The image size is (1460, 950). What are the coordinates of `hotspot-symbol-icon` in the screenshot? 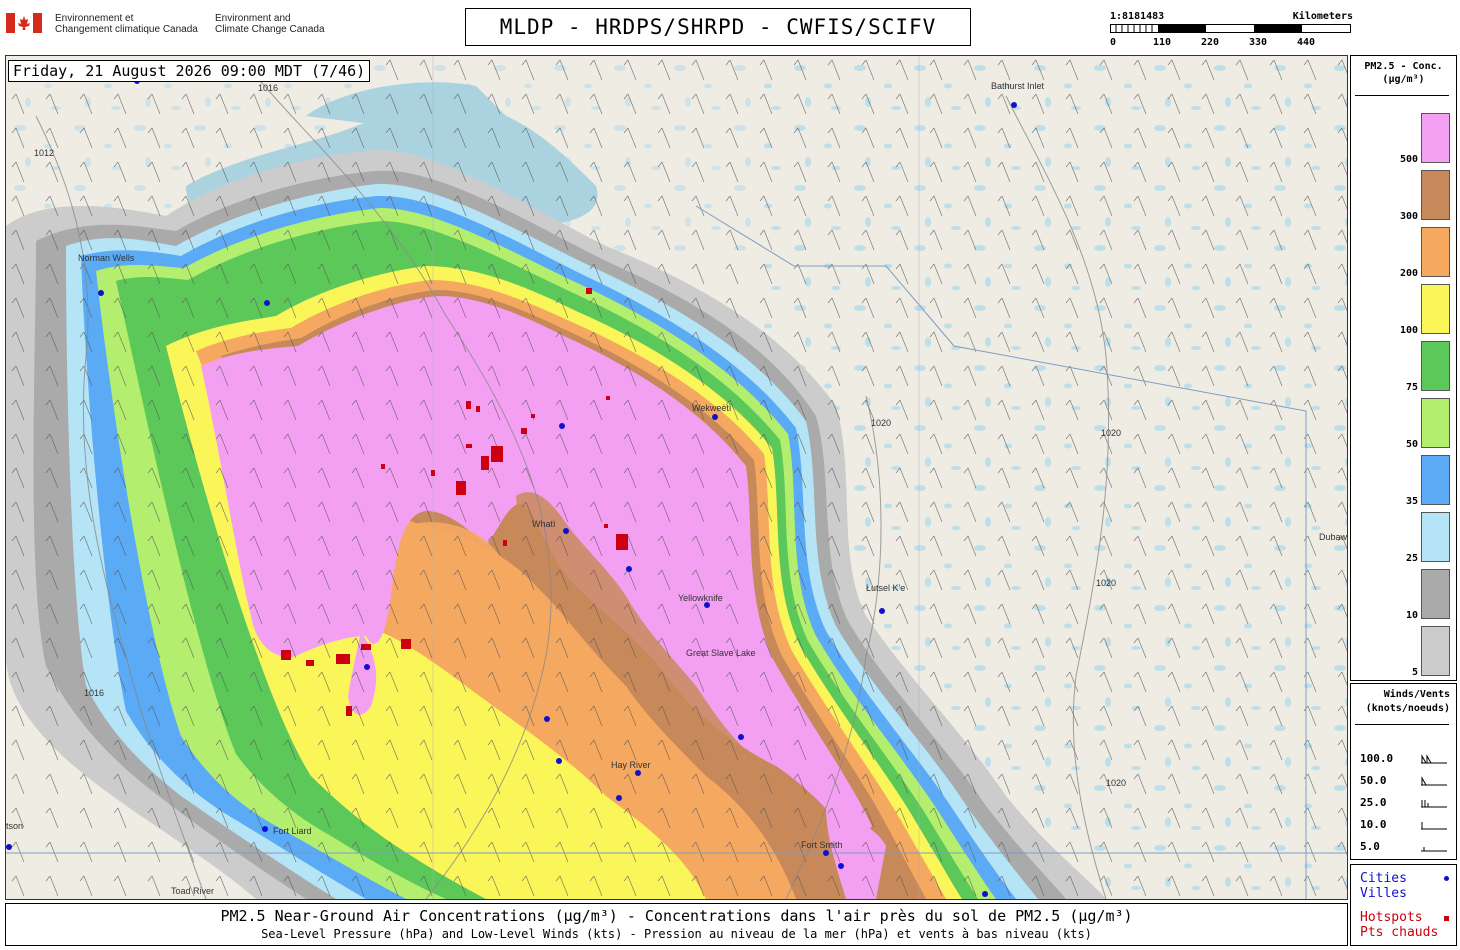 It's located at (1446, 918).